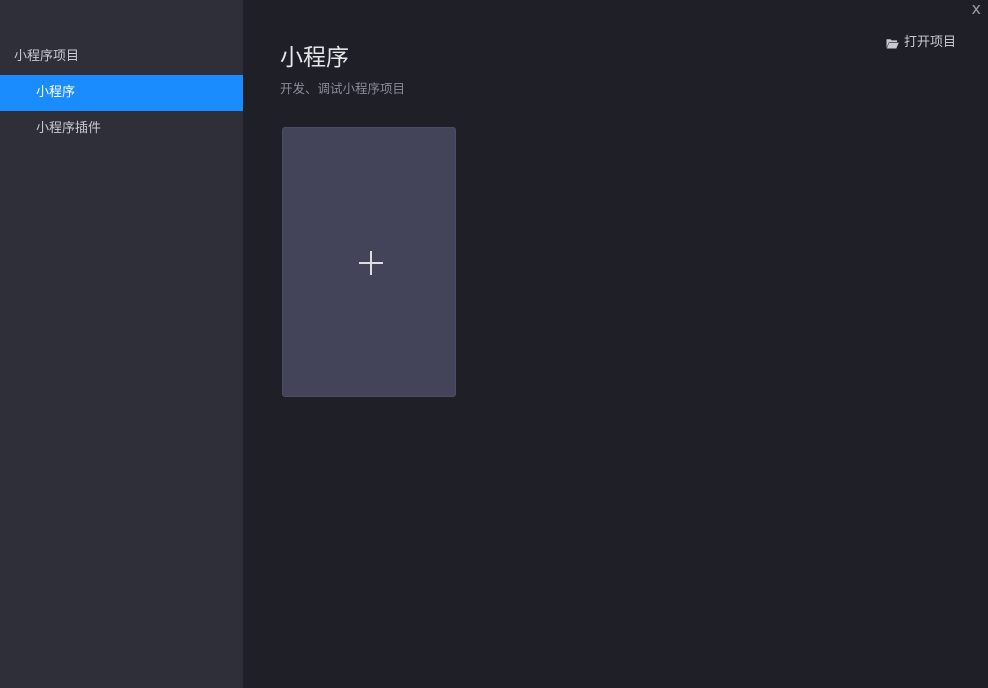 The width and height of the screenshot is (988, 688). I want to click on sidebar-item-miniprogram: 小程序, so click(121, 93).